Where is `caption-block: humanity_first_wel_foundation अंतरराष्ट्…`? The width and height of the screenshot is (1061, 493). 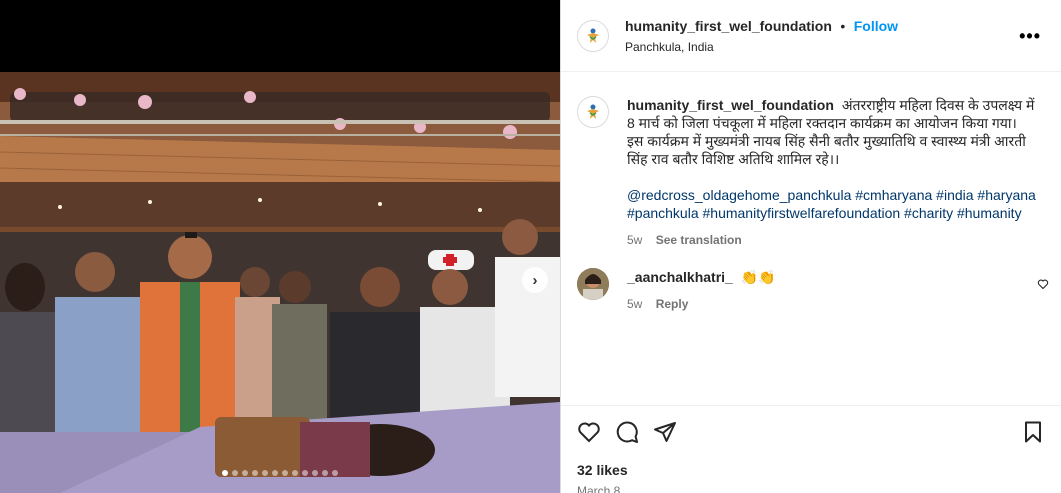 caption-block: humanity_first_wel_foundation अंतरराष्ट्… is located at coordinates (812, 172).